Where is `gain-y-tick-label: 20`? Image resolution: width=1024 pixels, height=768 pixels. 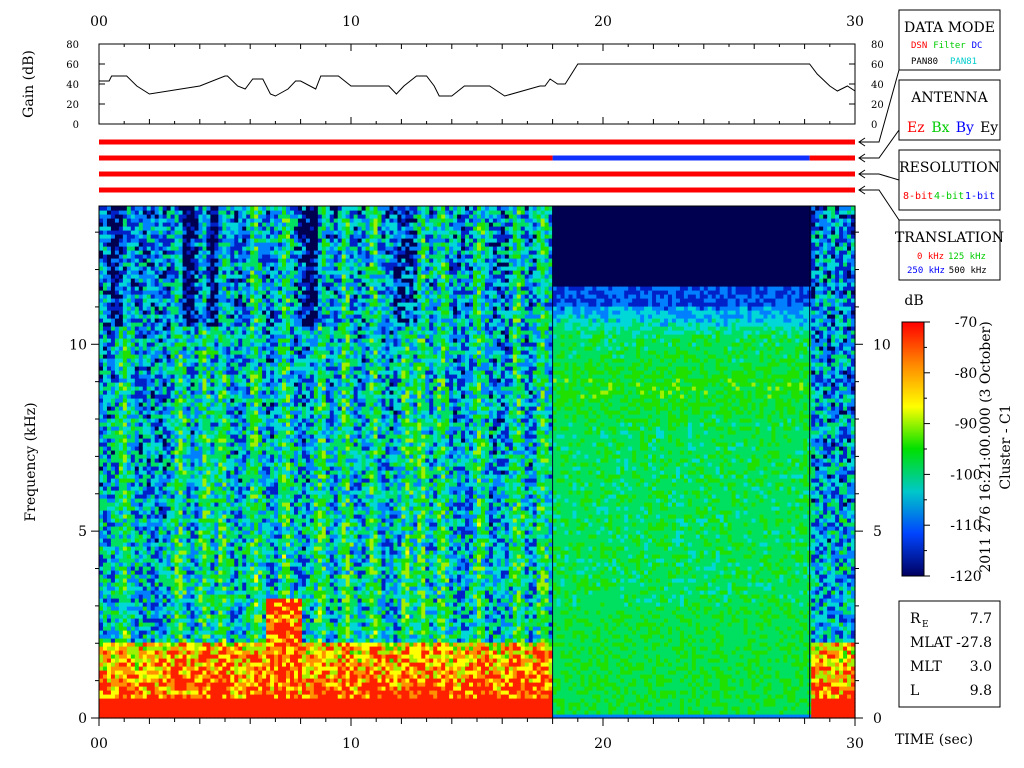
gain-y-tick-label: 20 is located at coordinates (72, 105).